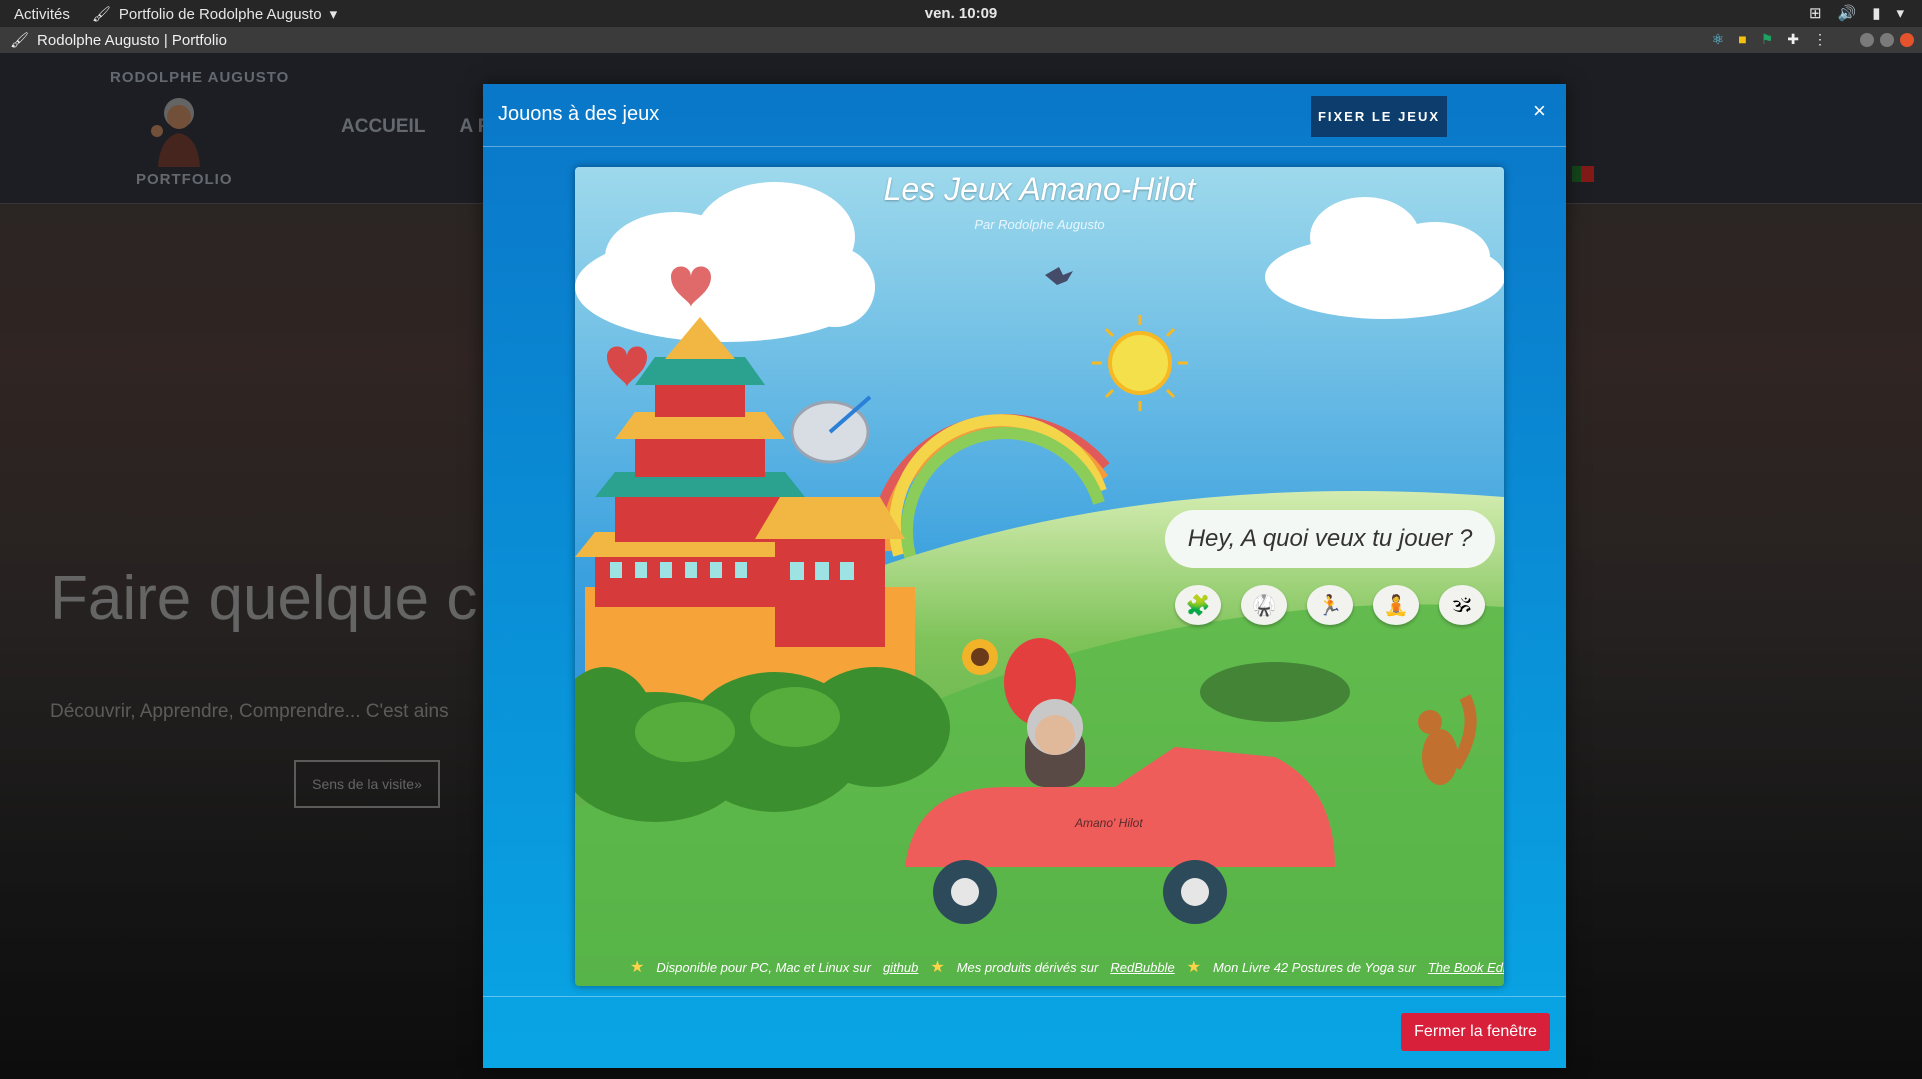 The height and width of the screenshot is (1079, 1922). What do you see at coordinates (220, 14) in the screenshot?
I see `app-menu-label: Portfolio de Rodolphe Augusto` at bounding box center [220, 14].